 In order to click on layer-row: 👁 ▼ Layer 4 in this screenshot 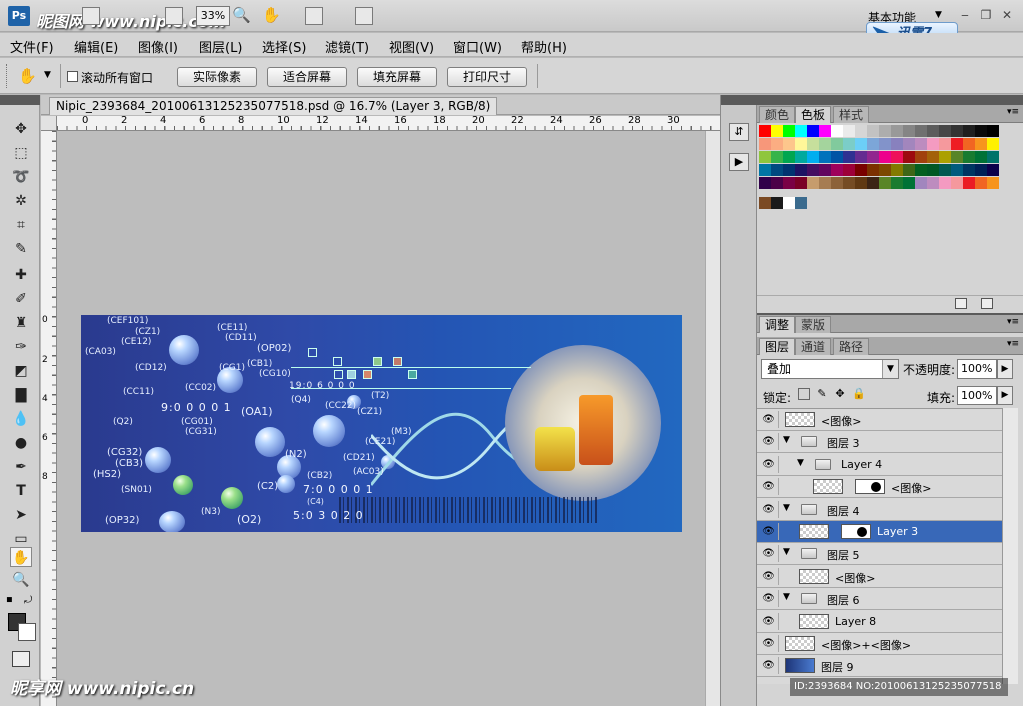, I will do `click(879, 464)`.